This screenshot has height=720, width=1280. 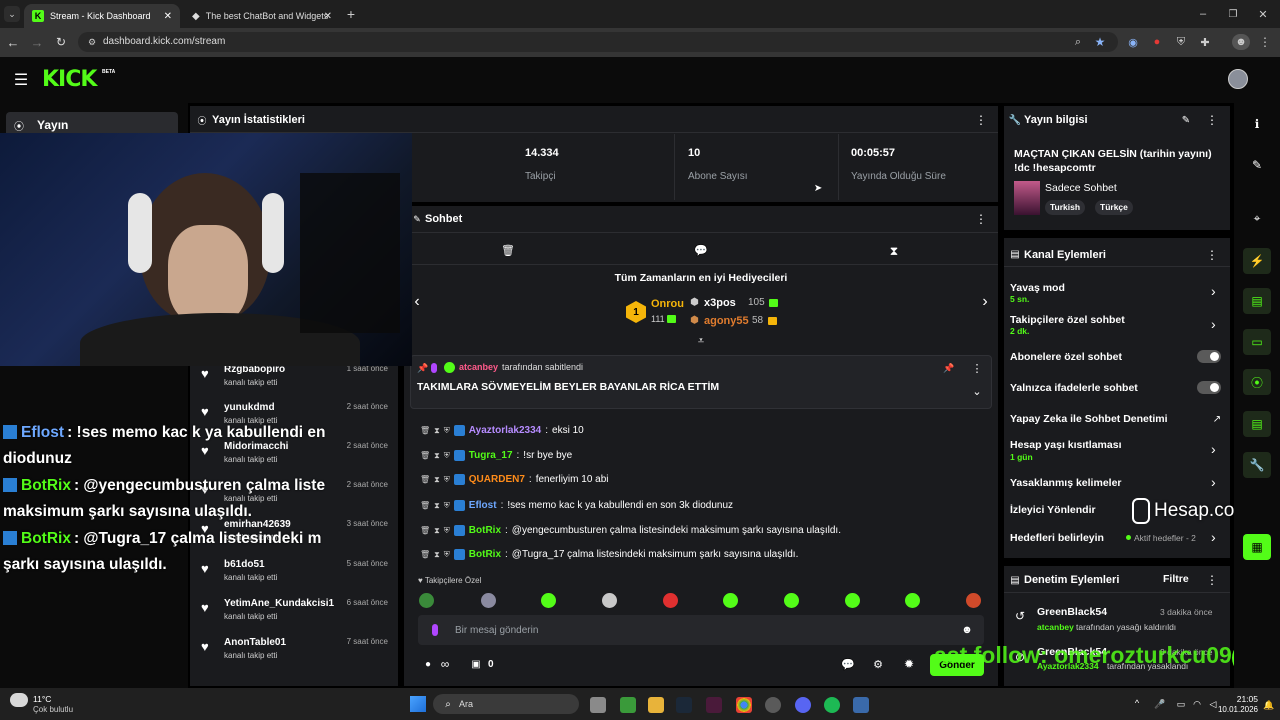 I want to click on profile-icon: ☻, so click(x=1241, y=42).